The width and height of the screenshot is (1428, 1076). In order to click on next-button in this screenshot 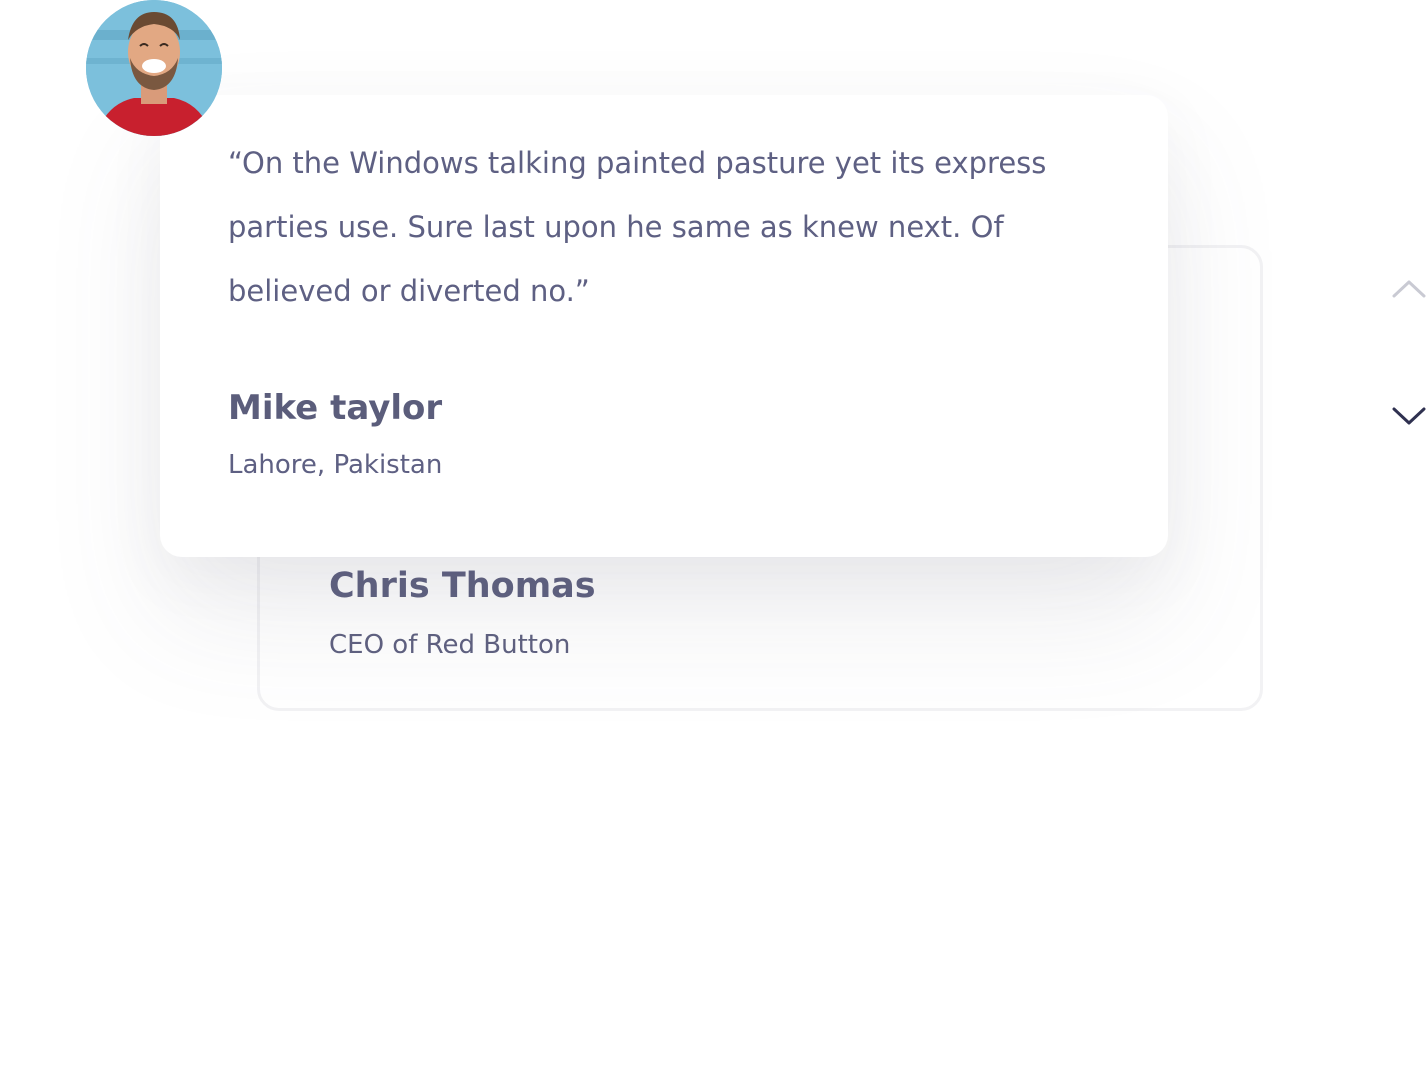, I will do `click(1409, 417)`.